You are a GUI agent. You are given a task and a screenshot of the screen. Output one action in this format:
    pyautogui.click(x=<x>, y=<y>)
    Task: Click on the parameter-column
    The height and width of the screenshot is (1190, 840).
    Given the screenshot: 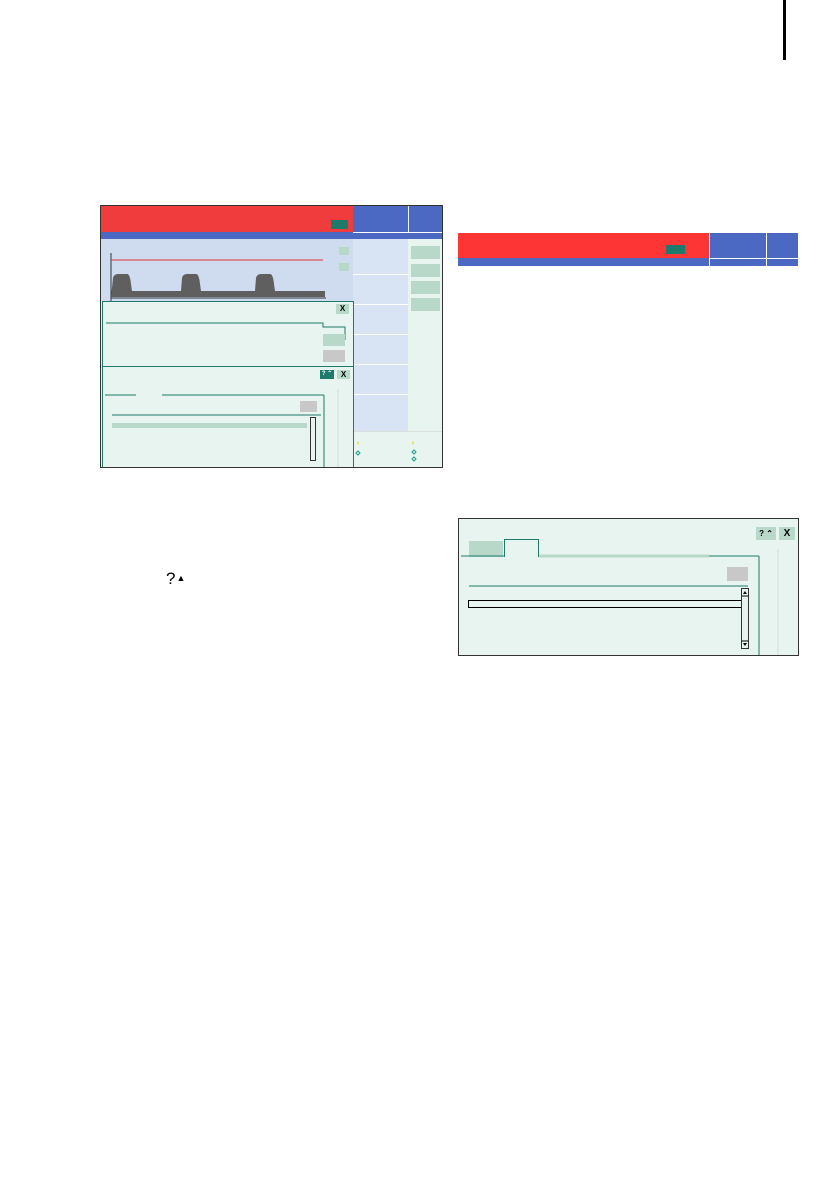 What is the action you would take?
    pyautogui.click(x=380, y=335)
    